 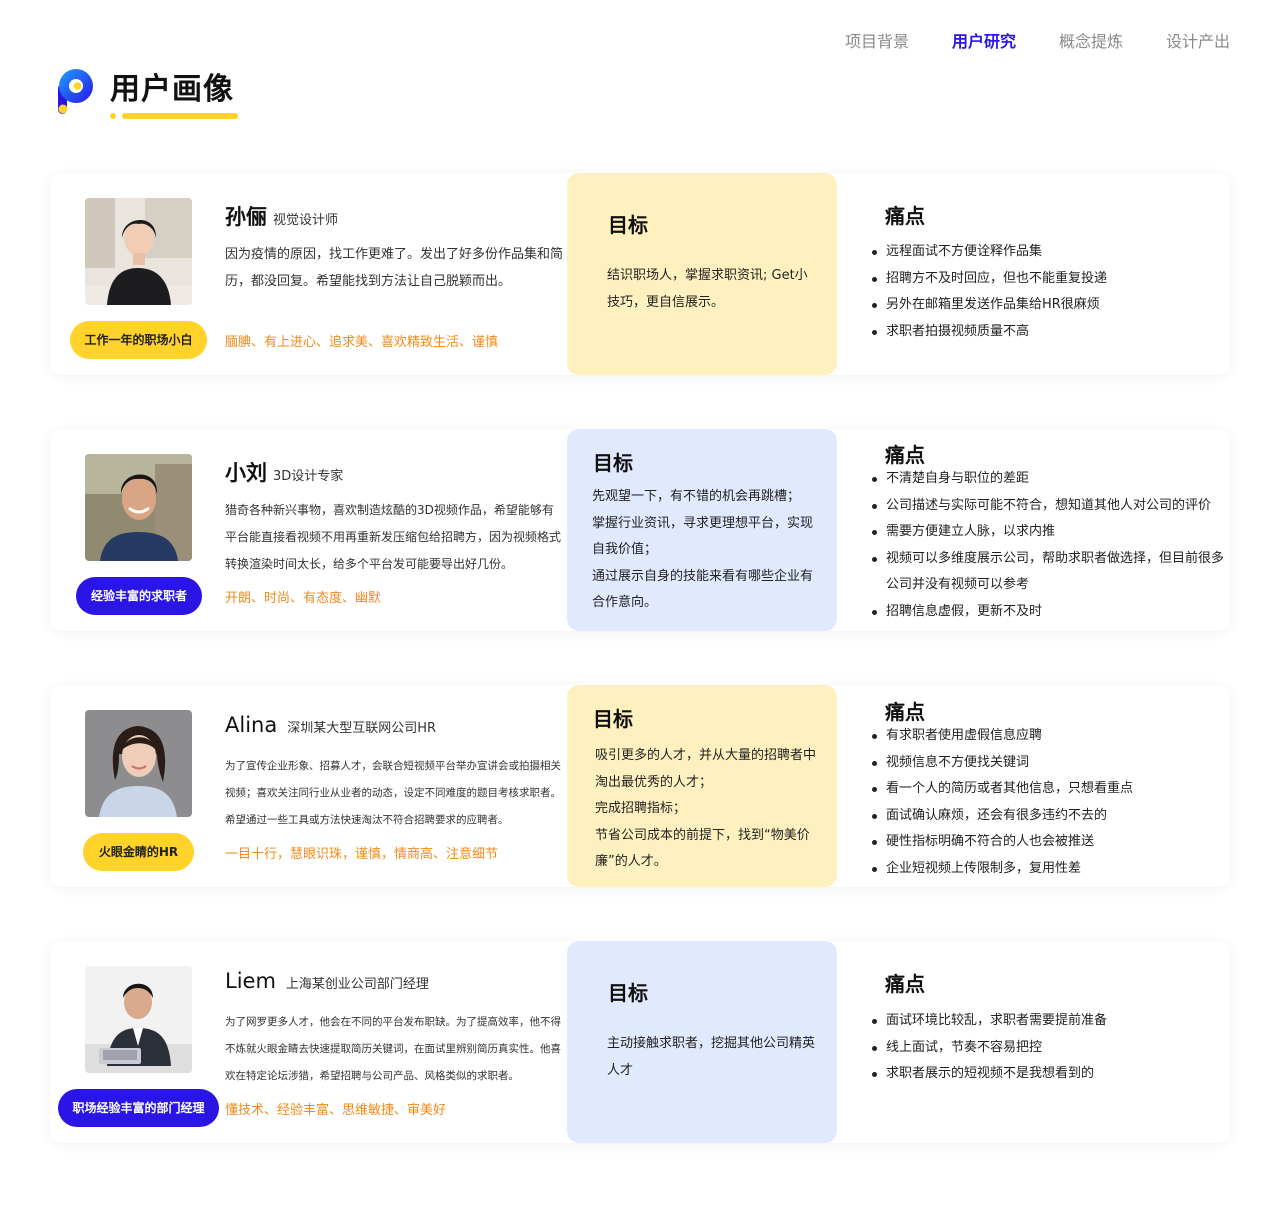 I want to click on pain-item: 硬性指标明确不符合的人也会被推送, so click(x=1047, y=842).